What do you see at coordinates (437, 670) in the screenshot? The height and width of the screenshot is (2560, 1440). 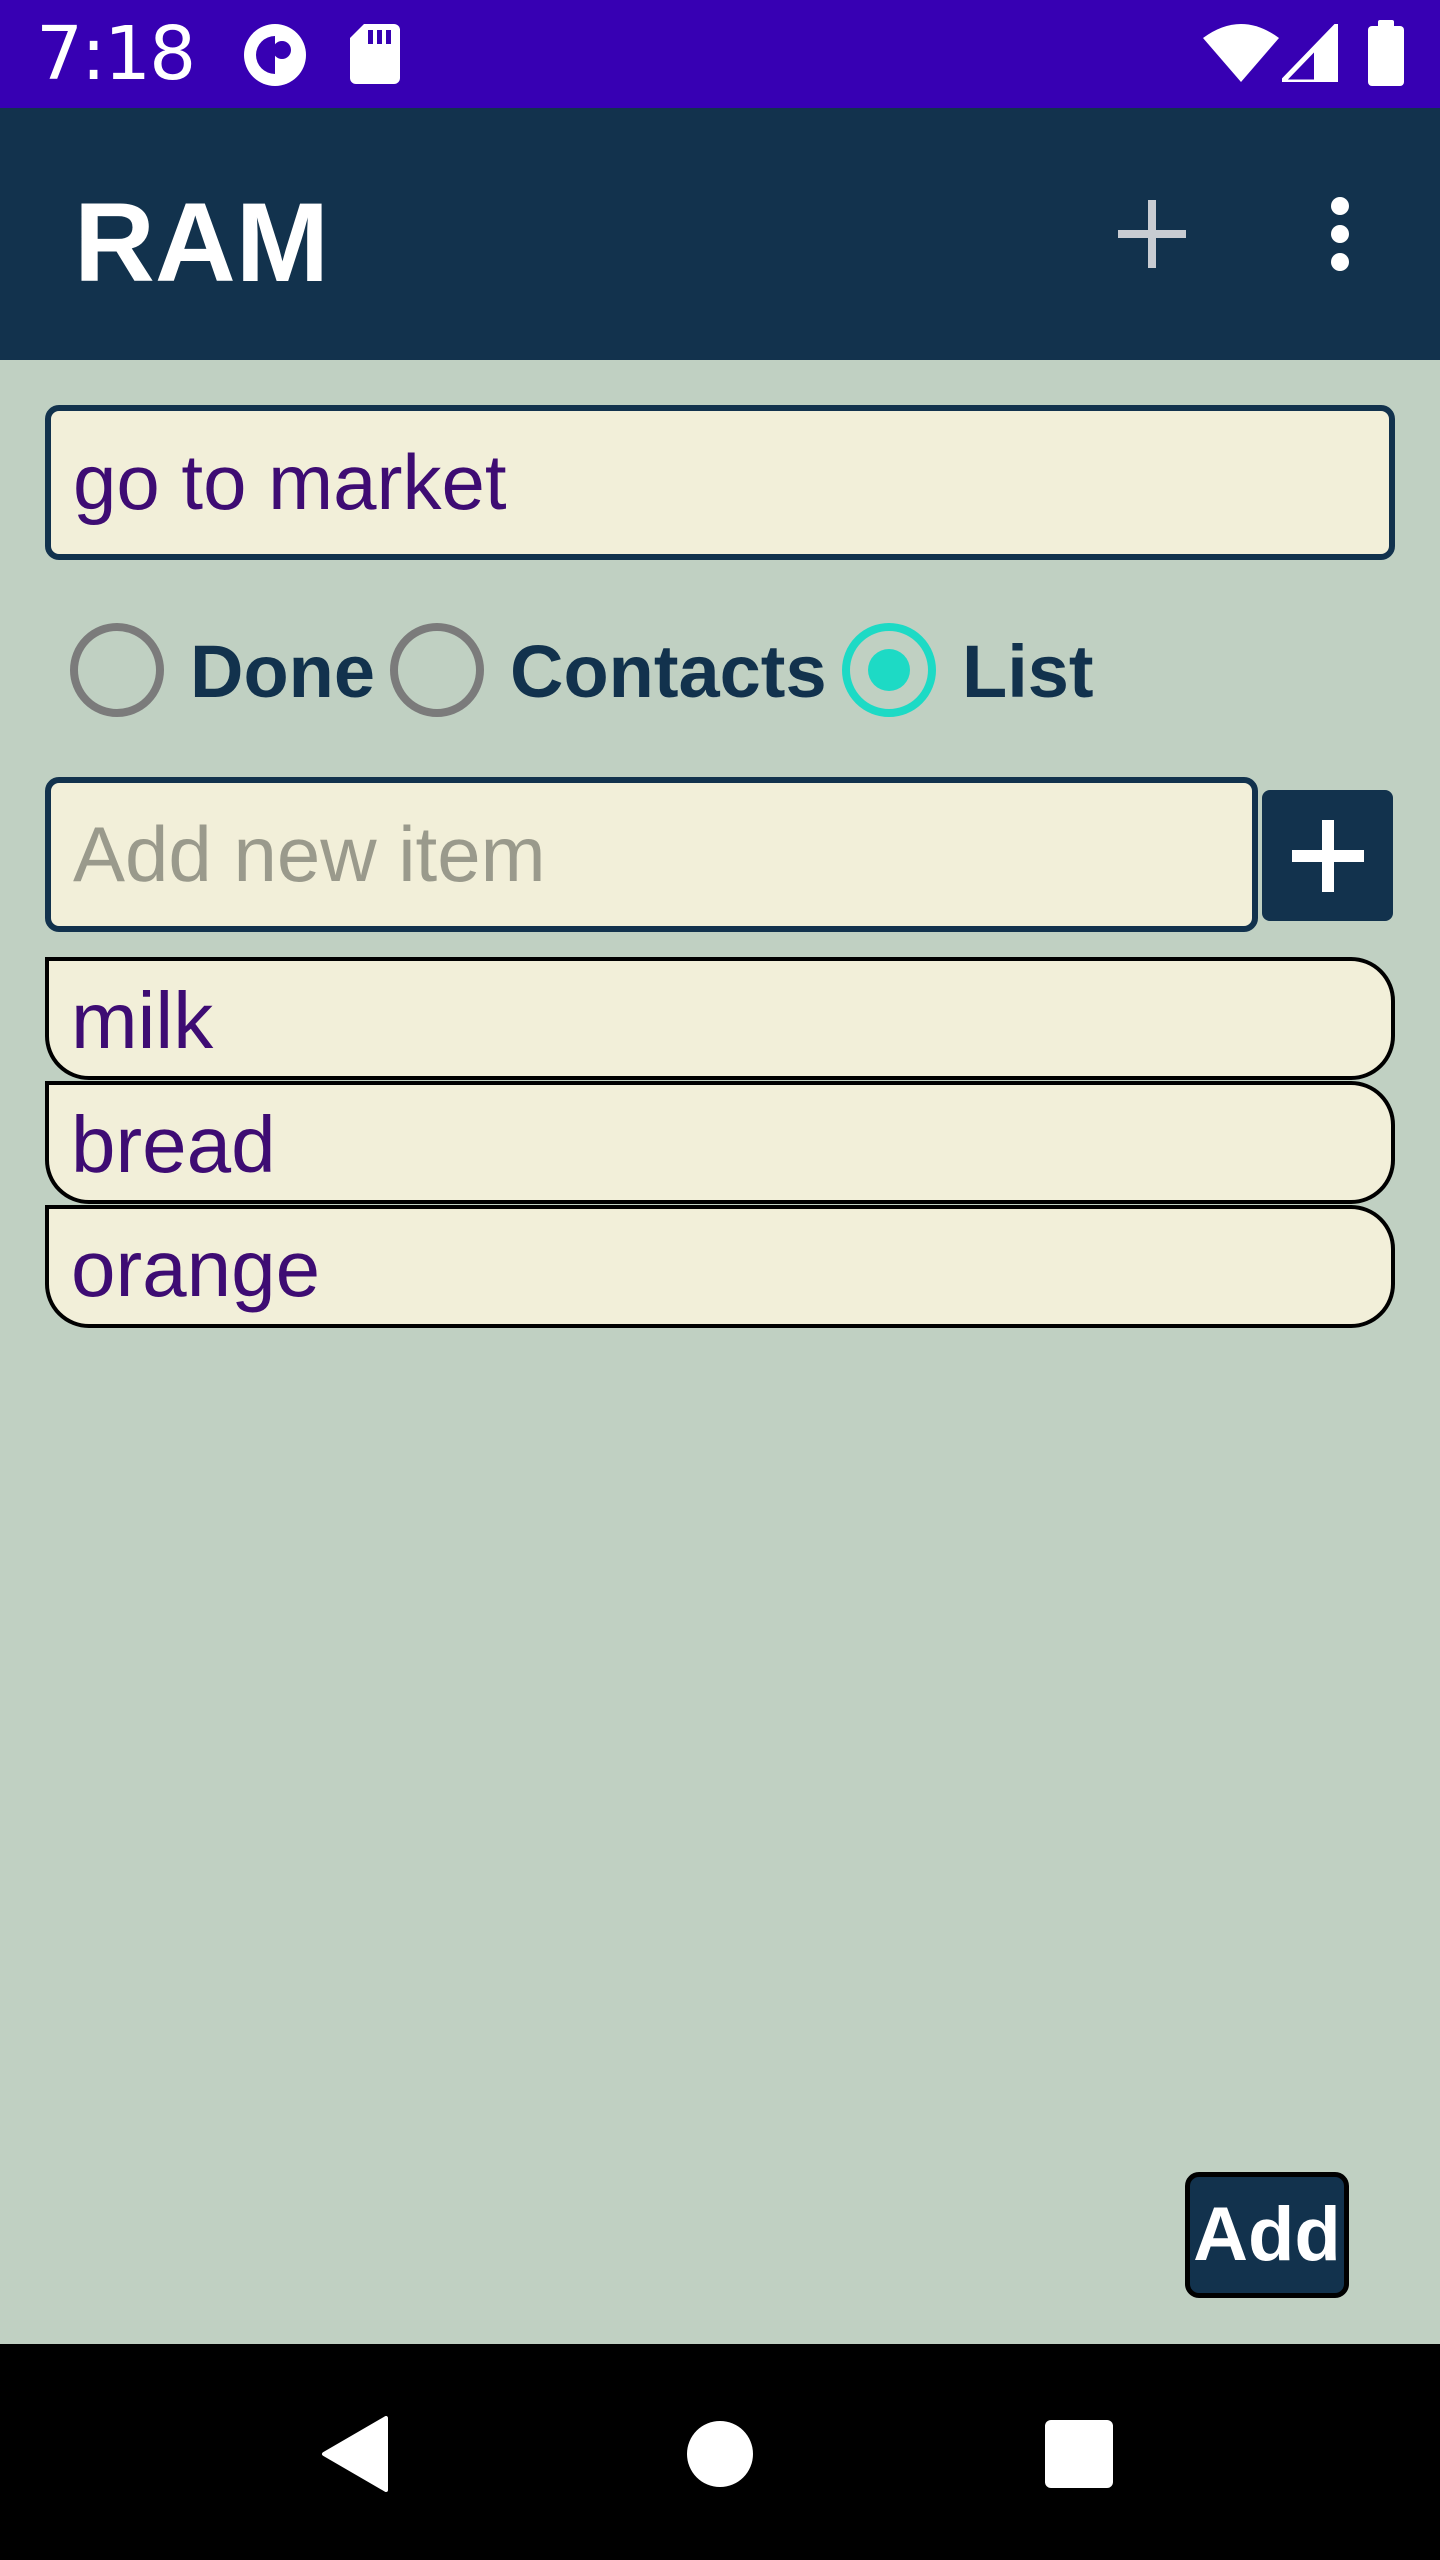 I see `radio-contacts` at bounding box center [437, 670].